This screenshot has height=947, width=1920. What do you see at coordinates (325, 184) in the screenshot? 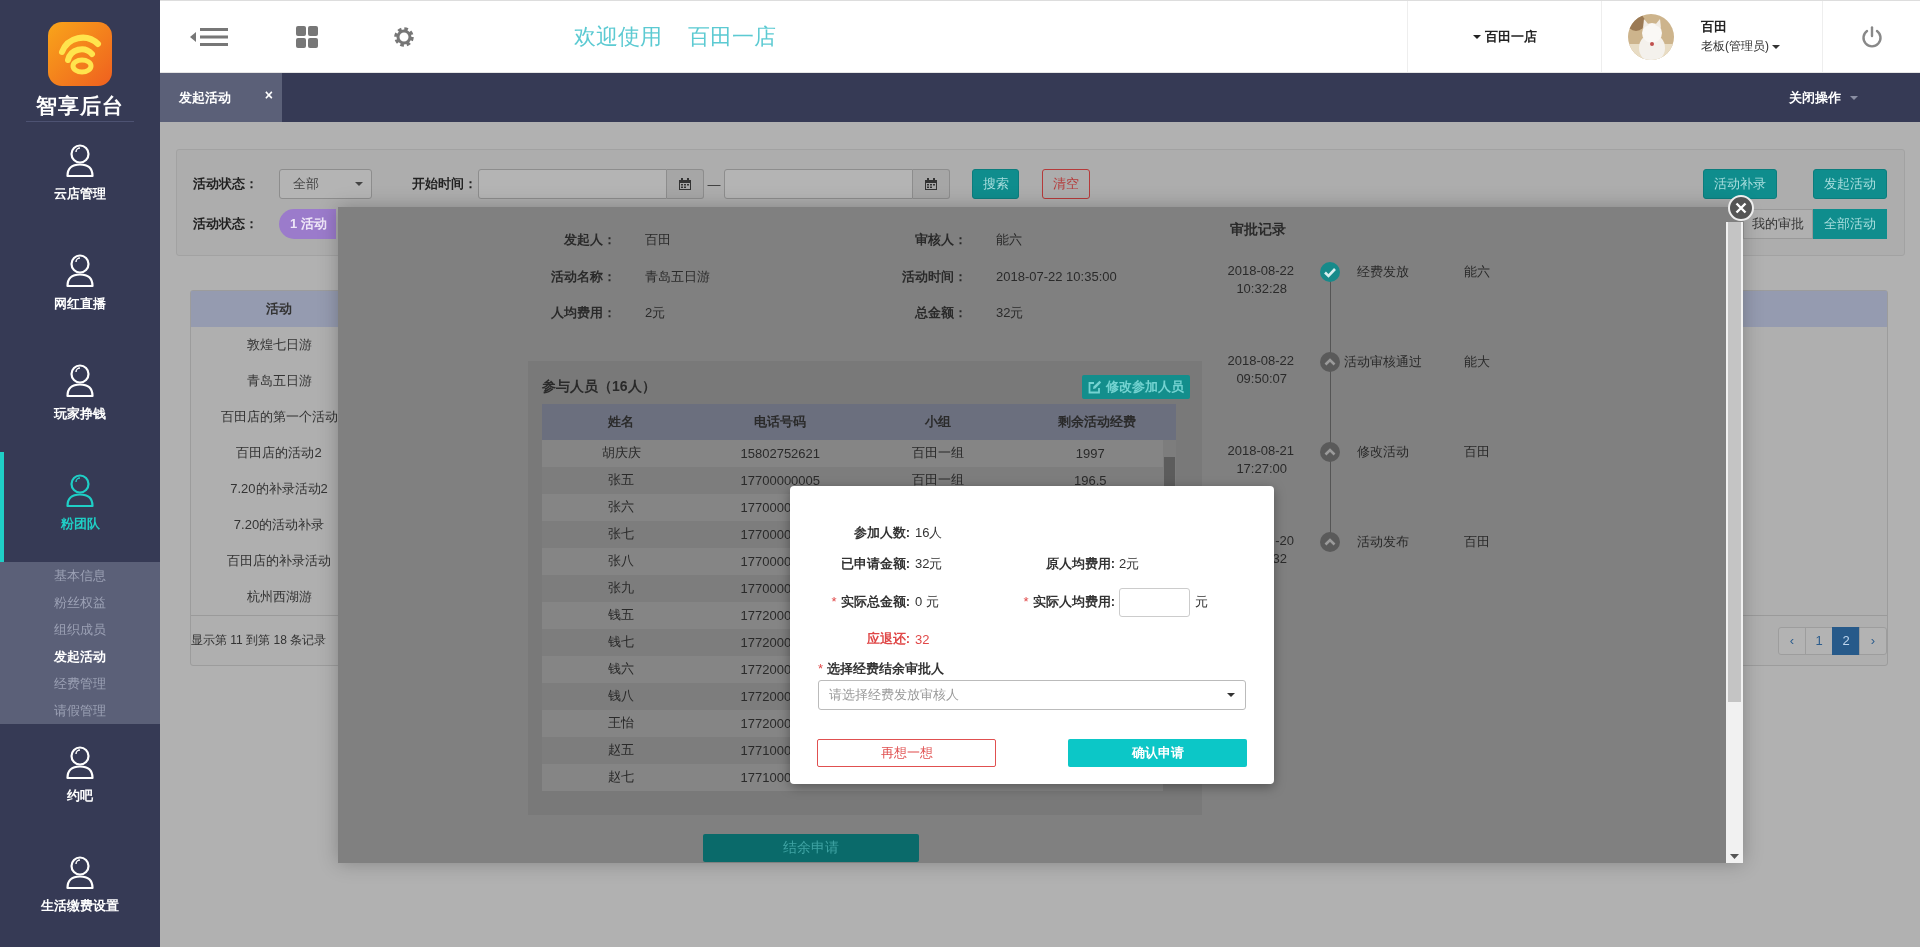
I see `status-select: 全部` at bounding box center [325, 184].